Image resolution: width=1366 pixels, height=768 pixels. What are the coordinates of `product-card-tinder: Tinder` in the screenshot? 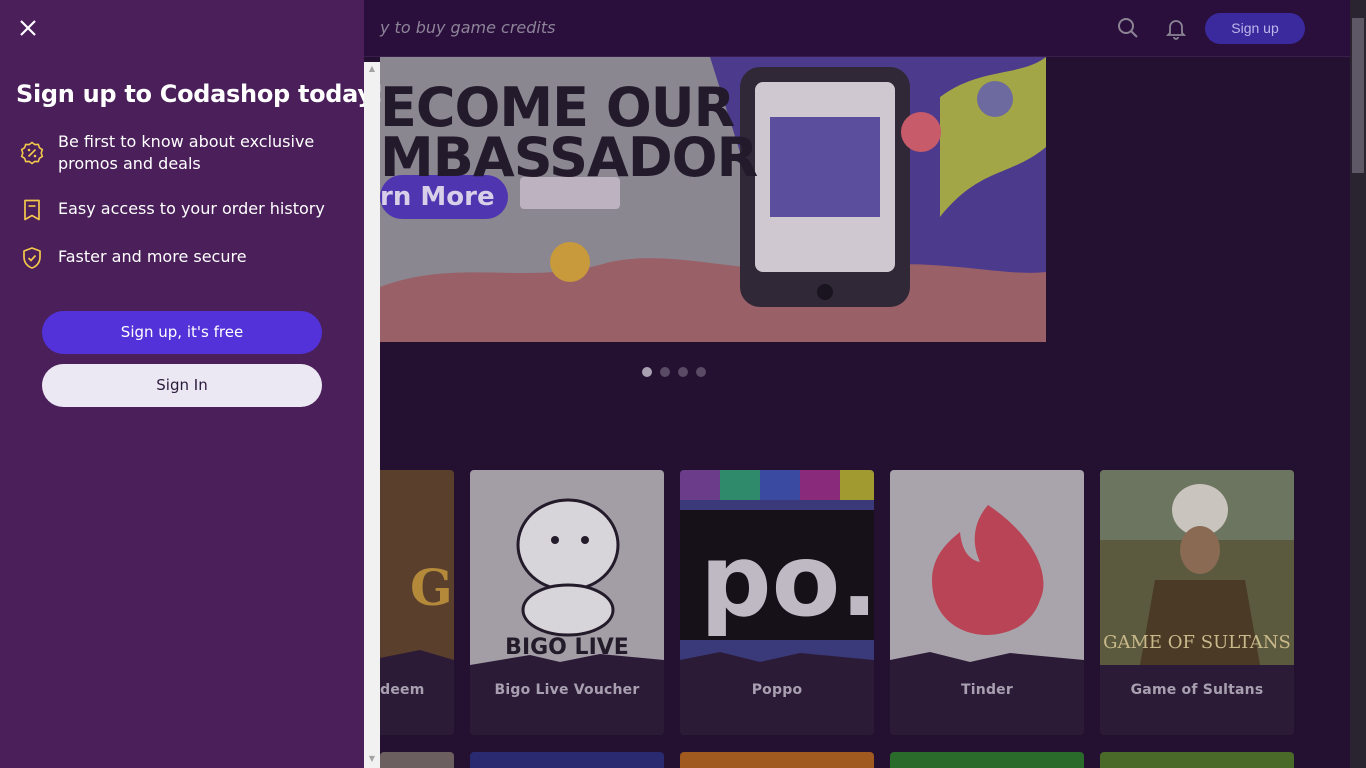 It's located at (987, 602).